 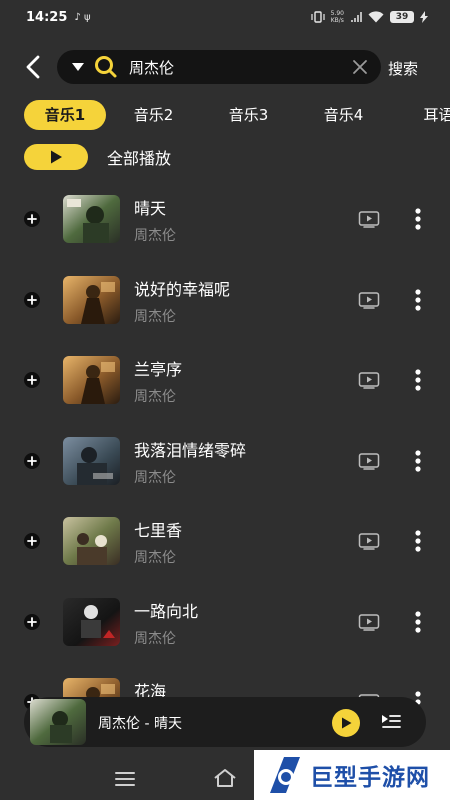 I want to click on search-button: 搜索, so click(x=403, y=68).